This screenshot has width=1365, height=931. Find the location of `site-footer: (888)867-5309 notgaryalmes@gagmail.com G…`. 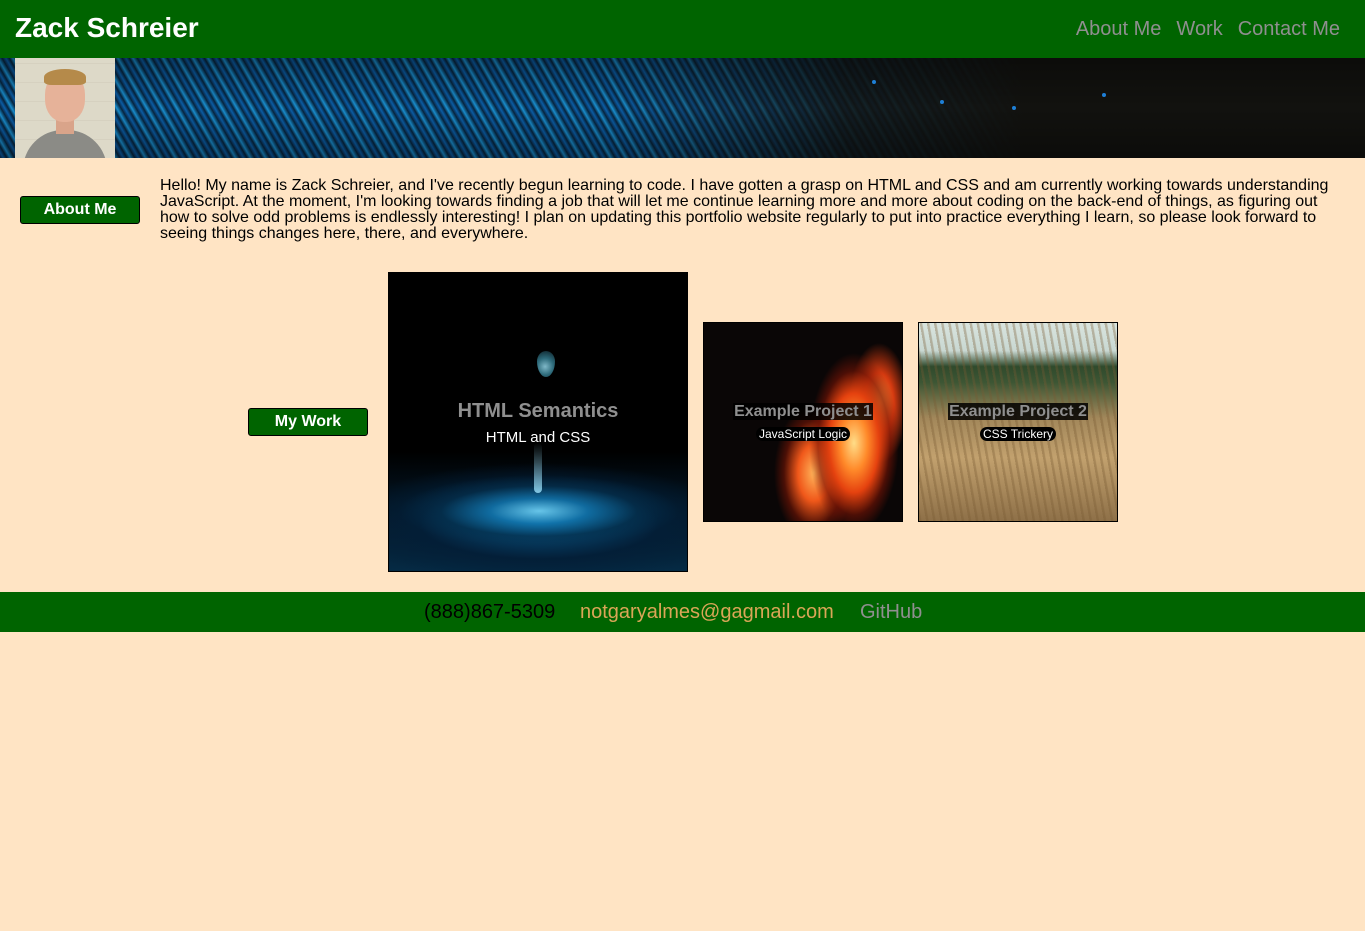

site-footer: (888)867-5309 notgaryalmes@gagmail.com G… is located at coordinates (682, 612).